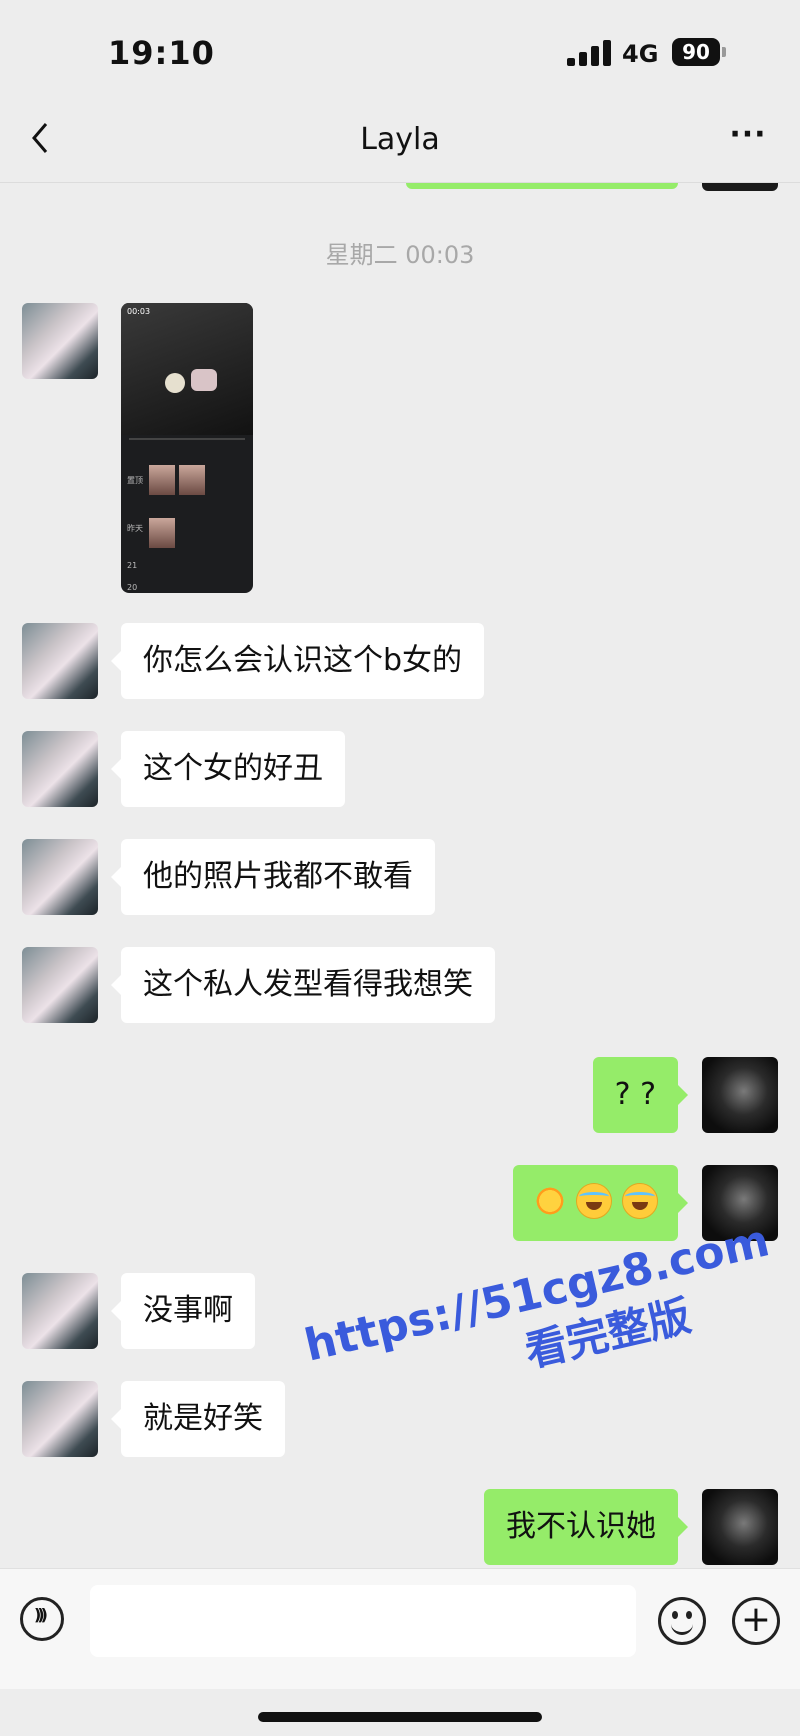 Image resolution: width=800 pixels, height=1736 pixels. What do you see at coordinates (748, 140) in the screenshot?
I see `more-icon: ···` at bounding box center [748, 140].